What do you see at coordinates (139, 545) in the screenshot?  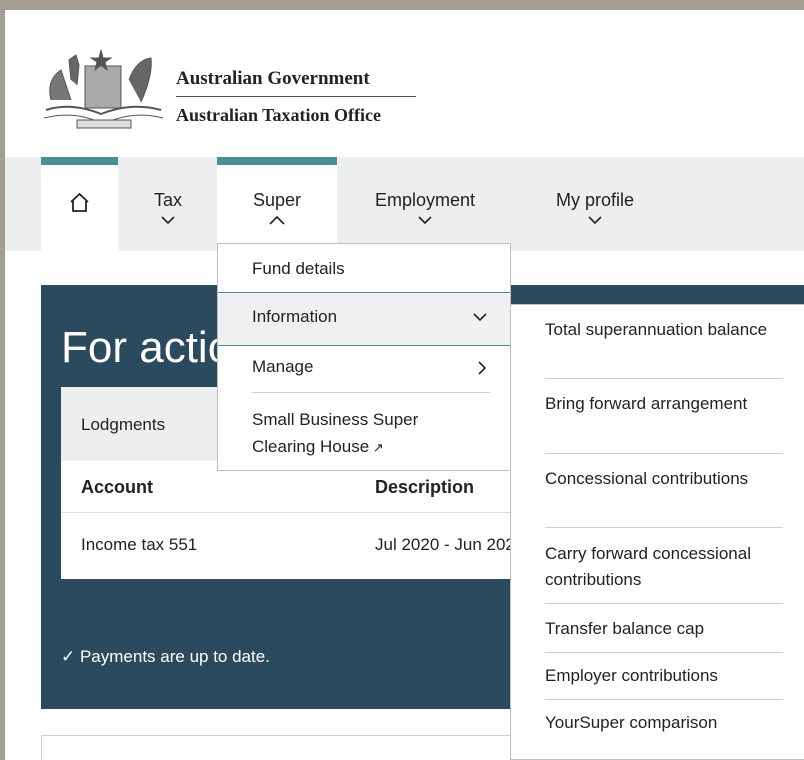 I see `row-account: Income tax 551` at bounding box center [139, 545].